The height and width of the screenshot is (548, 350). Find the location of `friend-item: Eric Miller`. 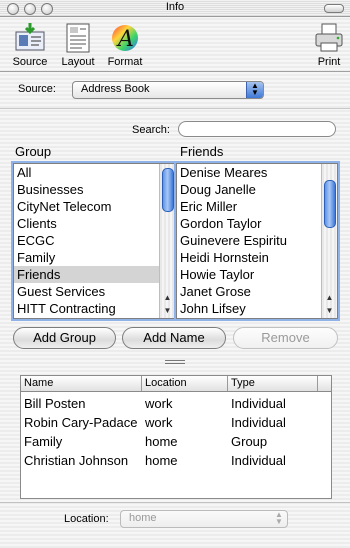

friend-item: Eric Miller is located at coordinates (257, 206).